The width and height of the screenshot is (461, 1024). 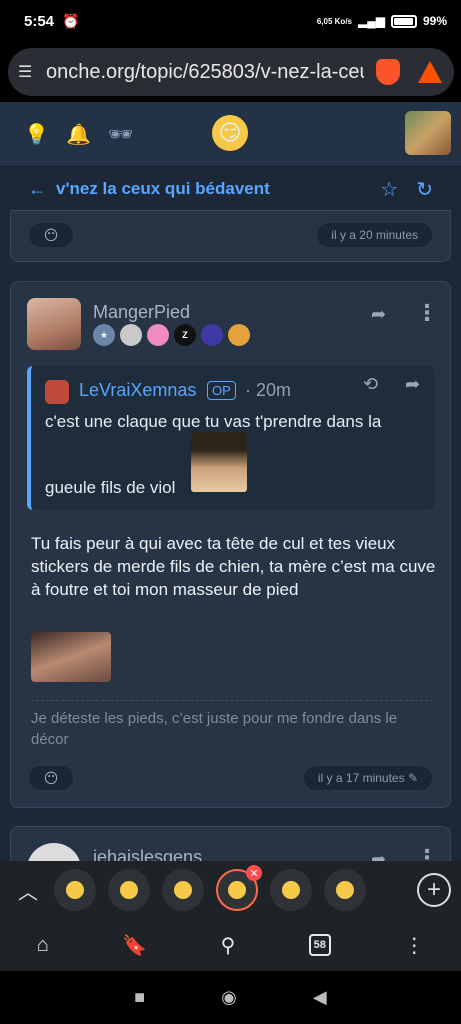 What do you see at coordinates (414, 945) in the screenshot?
I see `menu-icon: ⋮` at bounding box center [414, 945].